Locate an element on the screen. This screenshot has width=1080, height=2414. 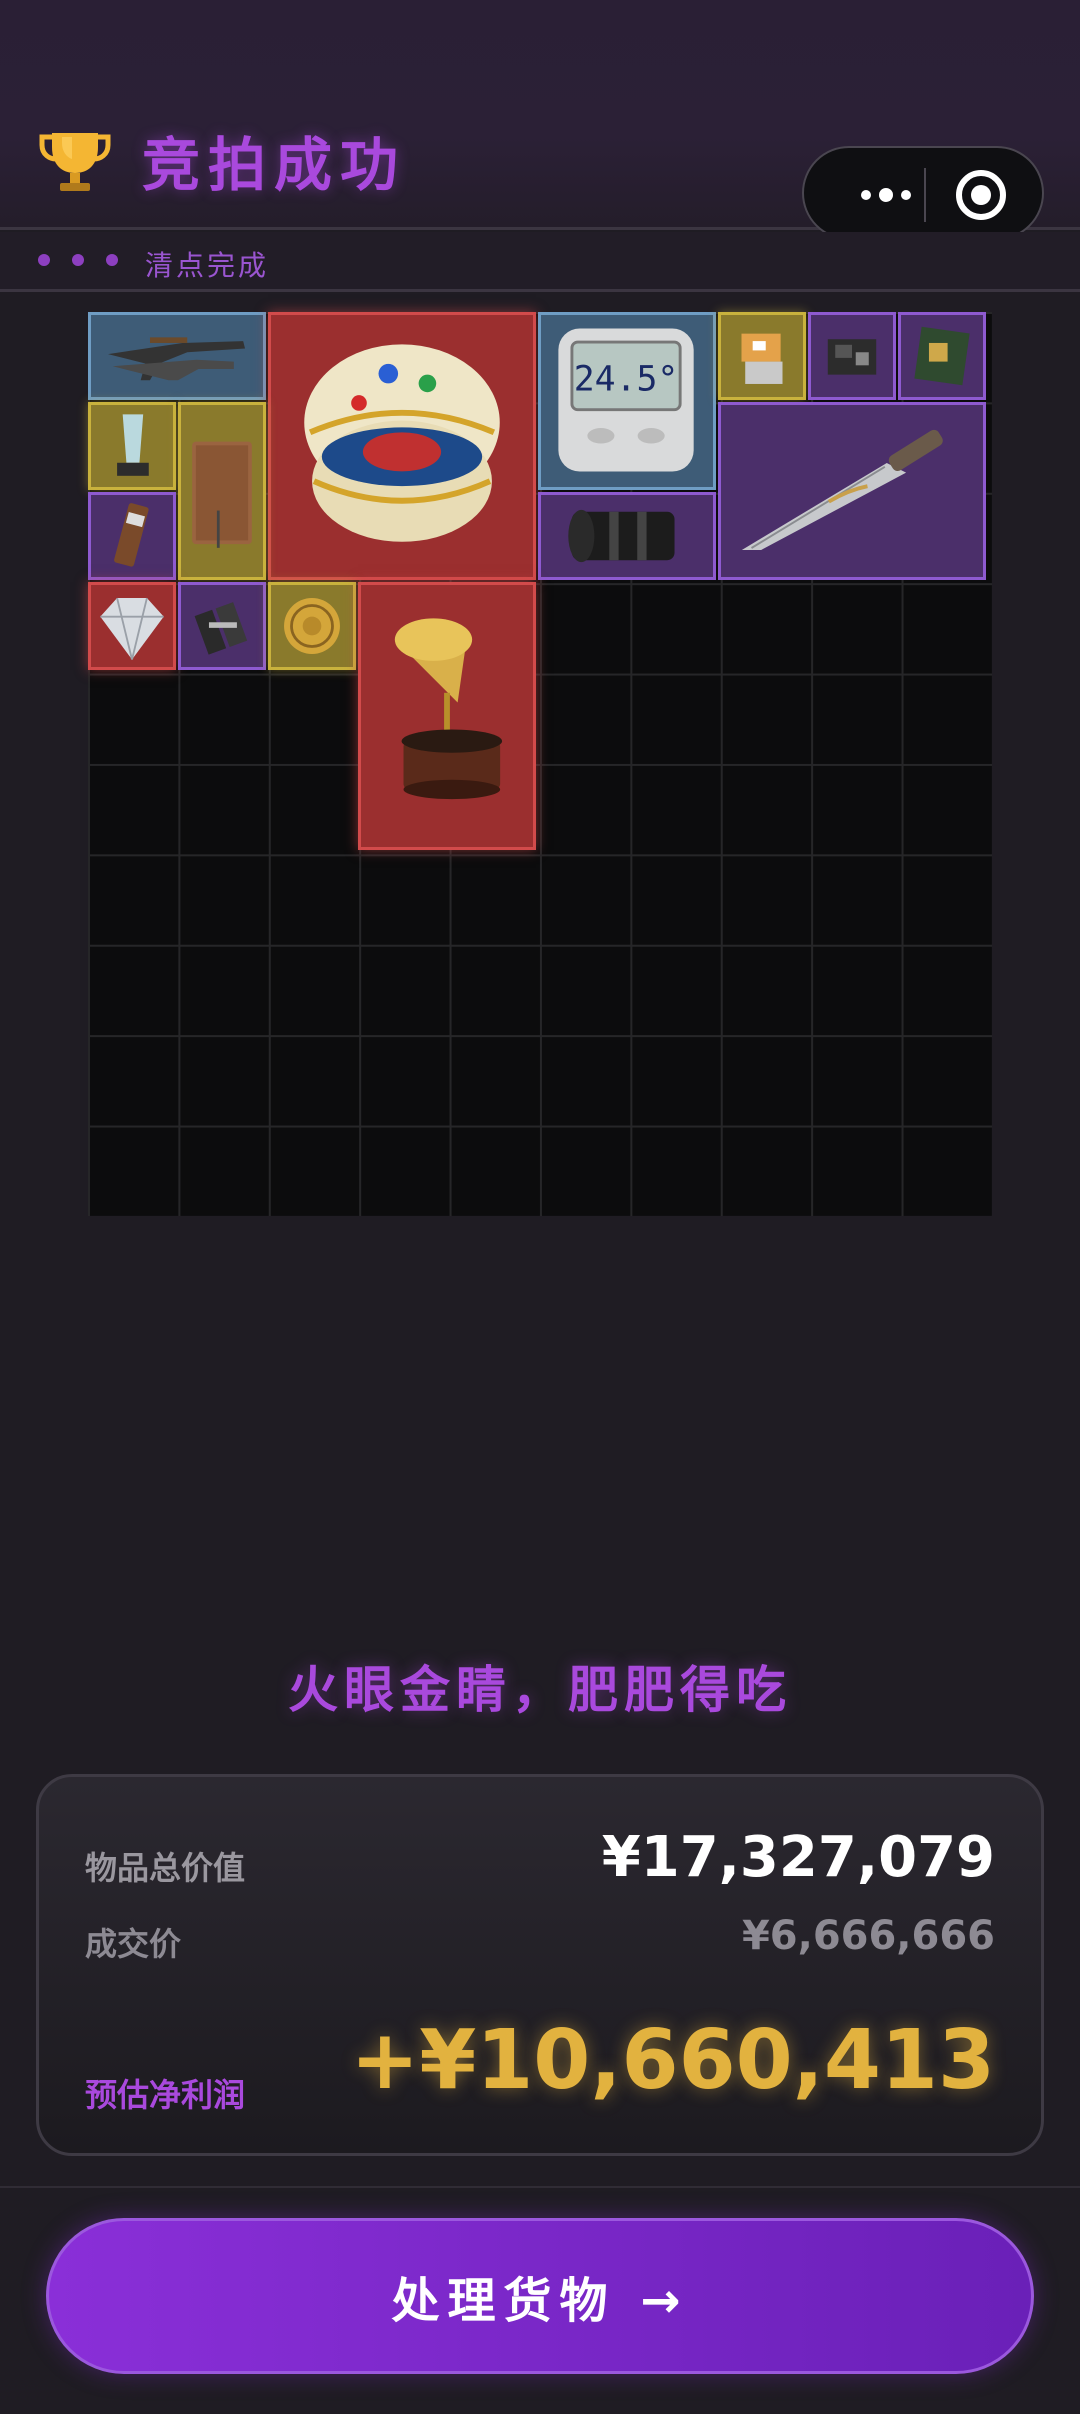
process-goods-button: 处理货物 → is located at coordinates (540, 2296).